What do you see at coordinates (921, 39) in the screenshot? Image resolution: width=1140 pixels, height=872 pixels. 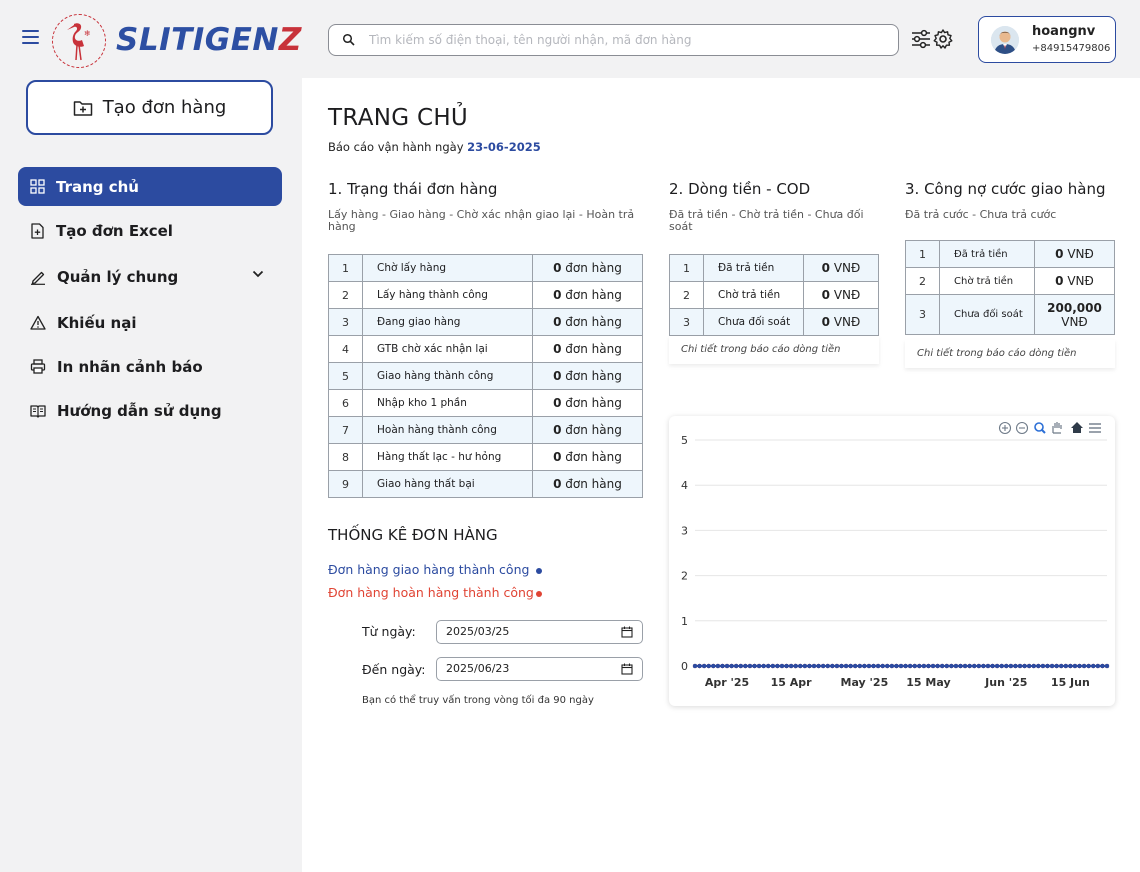 I see `filter-sliders-icon` at bounding box center [921, 39].